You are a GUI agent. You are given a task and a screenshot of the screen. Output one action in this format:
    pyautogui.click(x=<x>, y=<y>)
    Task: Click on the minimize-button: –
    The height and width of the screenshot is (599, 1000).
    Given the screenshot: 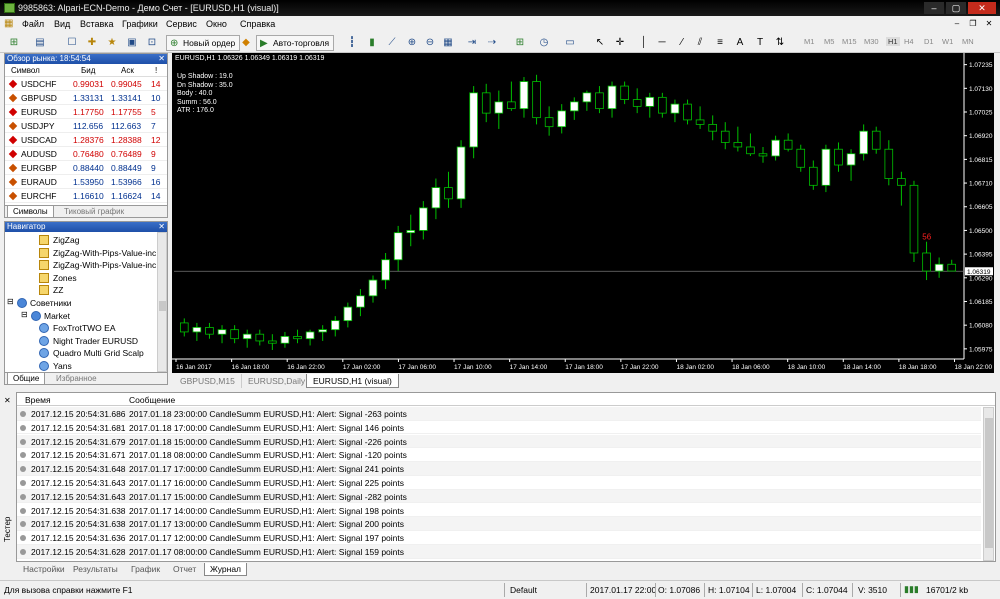 What is the action you would take?
    pyautogui.click(x=934, y=8)
    